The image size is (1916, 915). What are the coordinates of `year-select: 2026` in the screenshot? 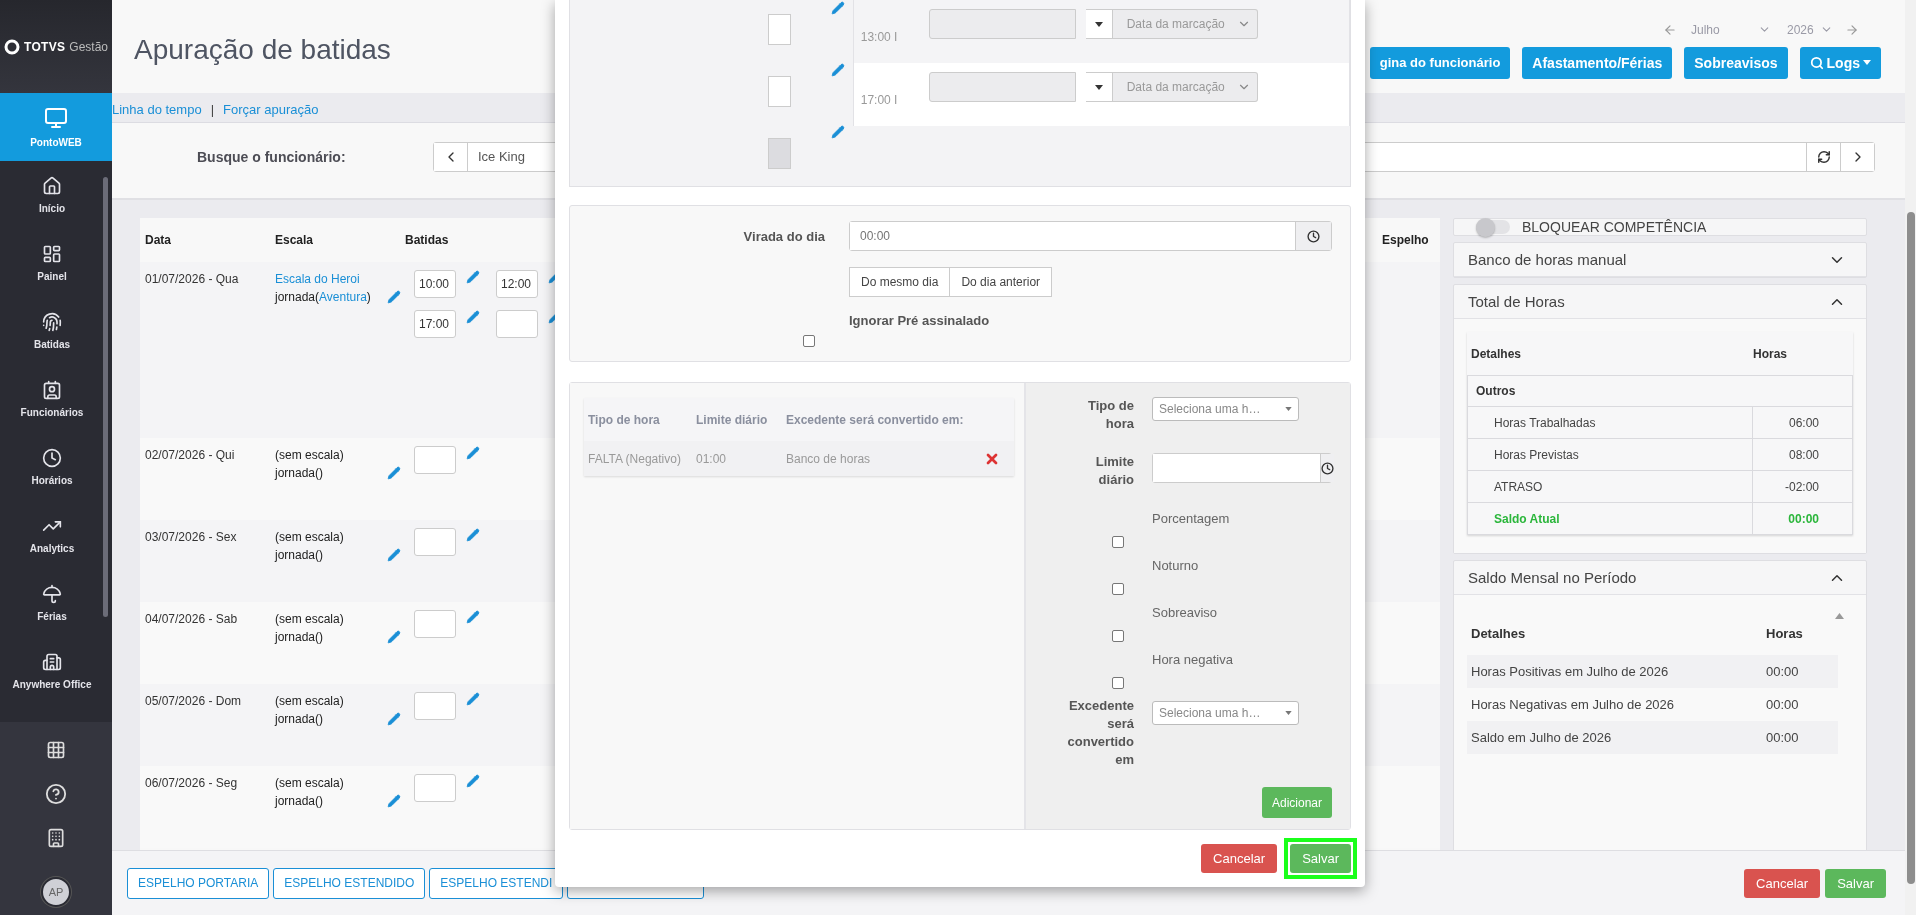 It's located at (1809, 29).